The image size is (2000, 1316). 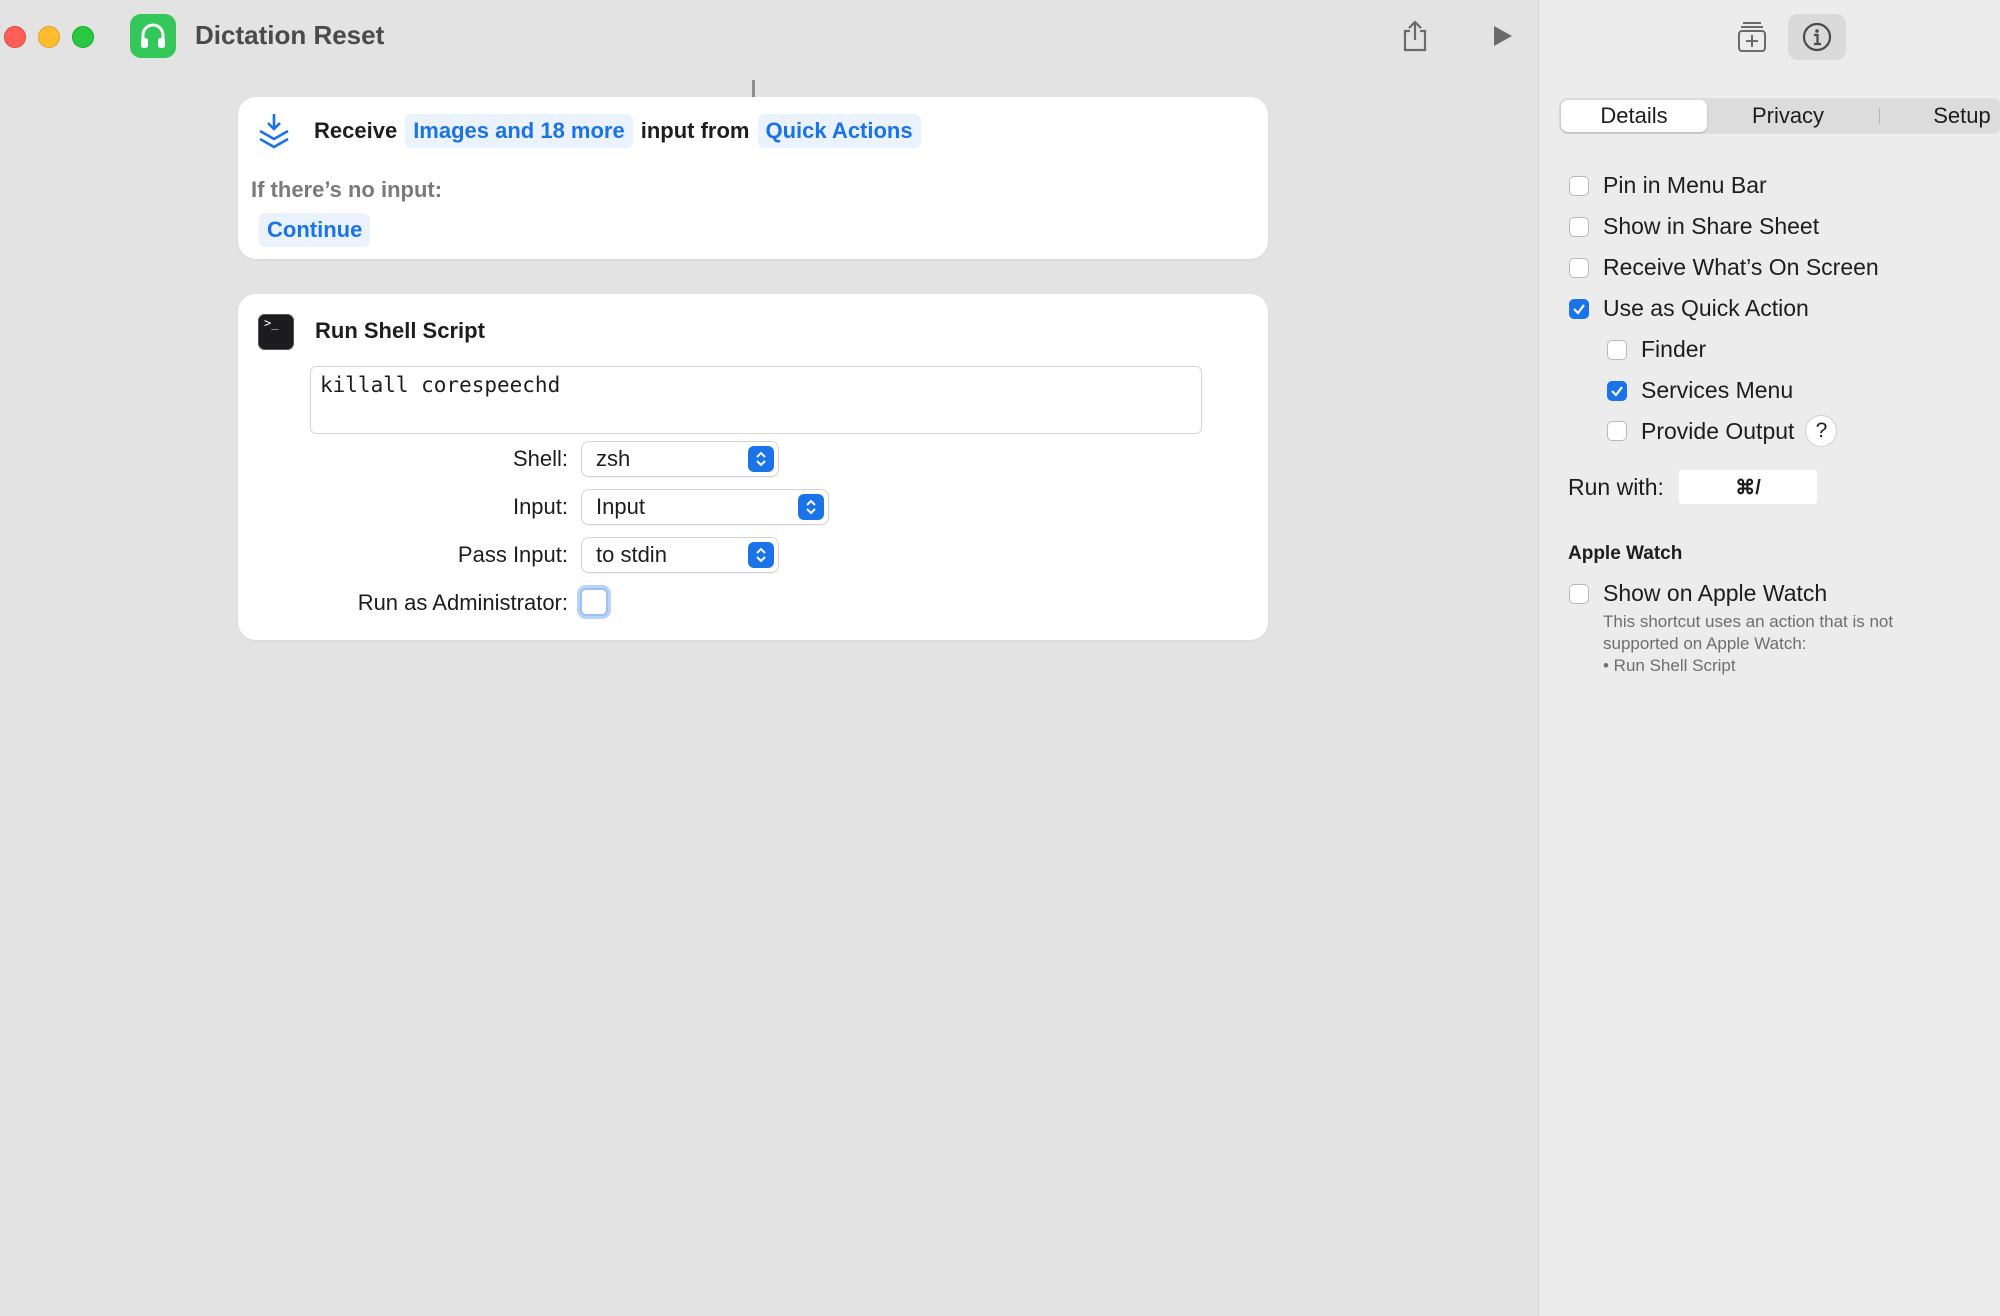 I want to click on action-title: Run Shell Script, so click(x=400, y=330).